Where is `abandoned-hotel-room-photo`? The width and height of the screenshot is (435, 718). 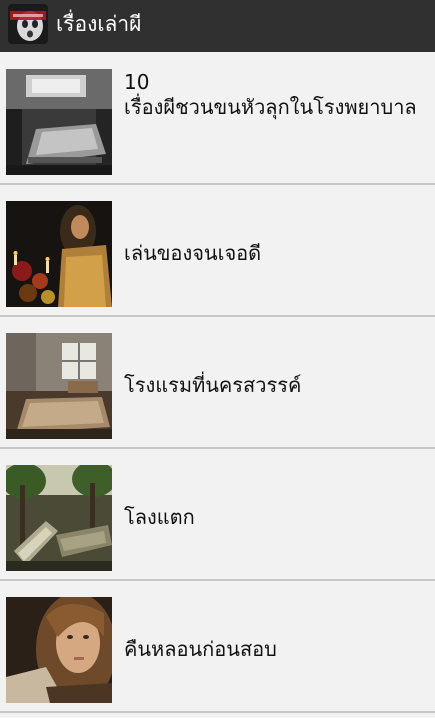
abandoned-hotel-room-photo is located at coordinates (59, 386).